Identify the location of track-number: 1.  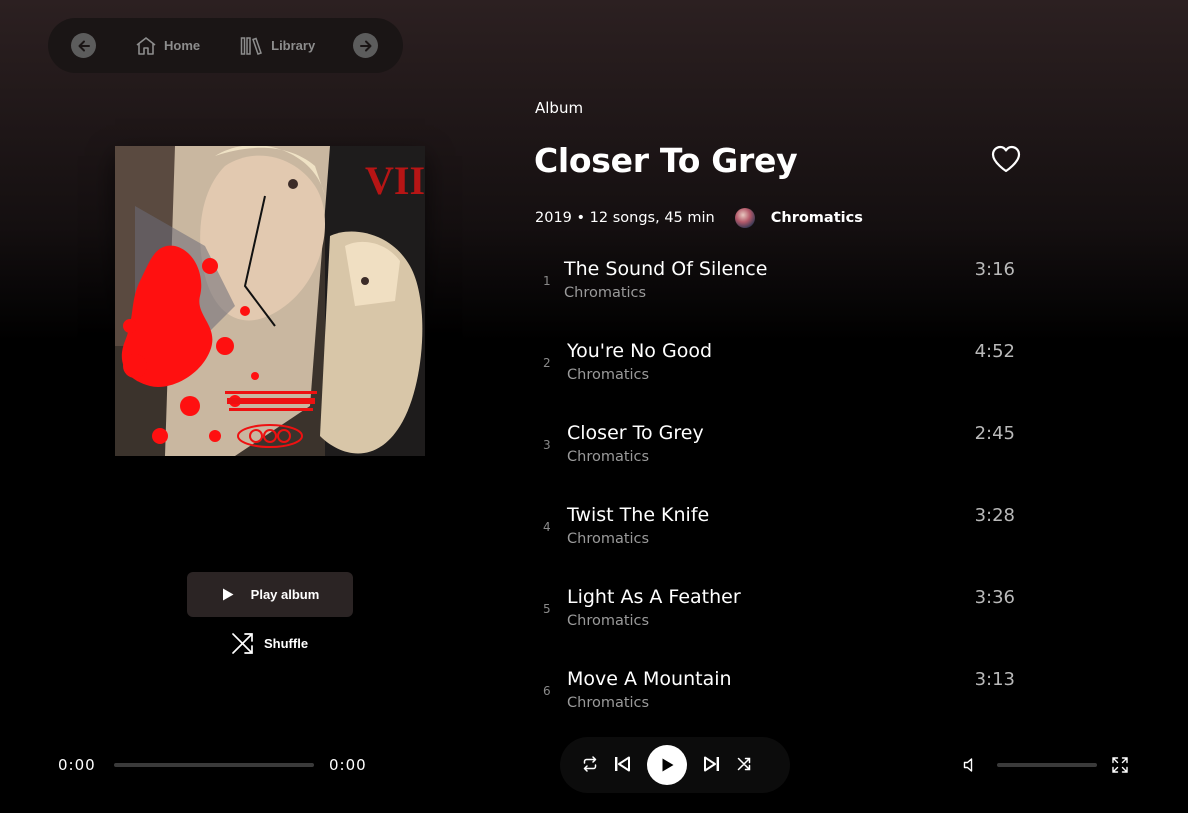
(547, 281).